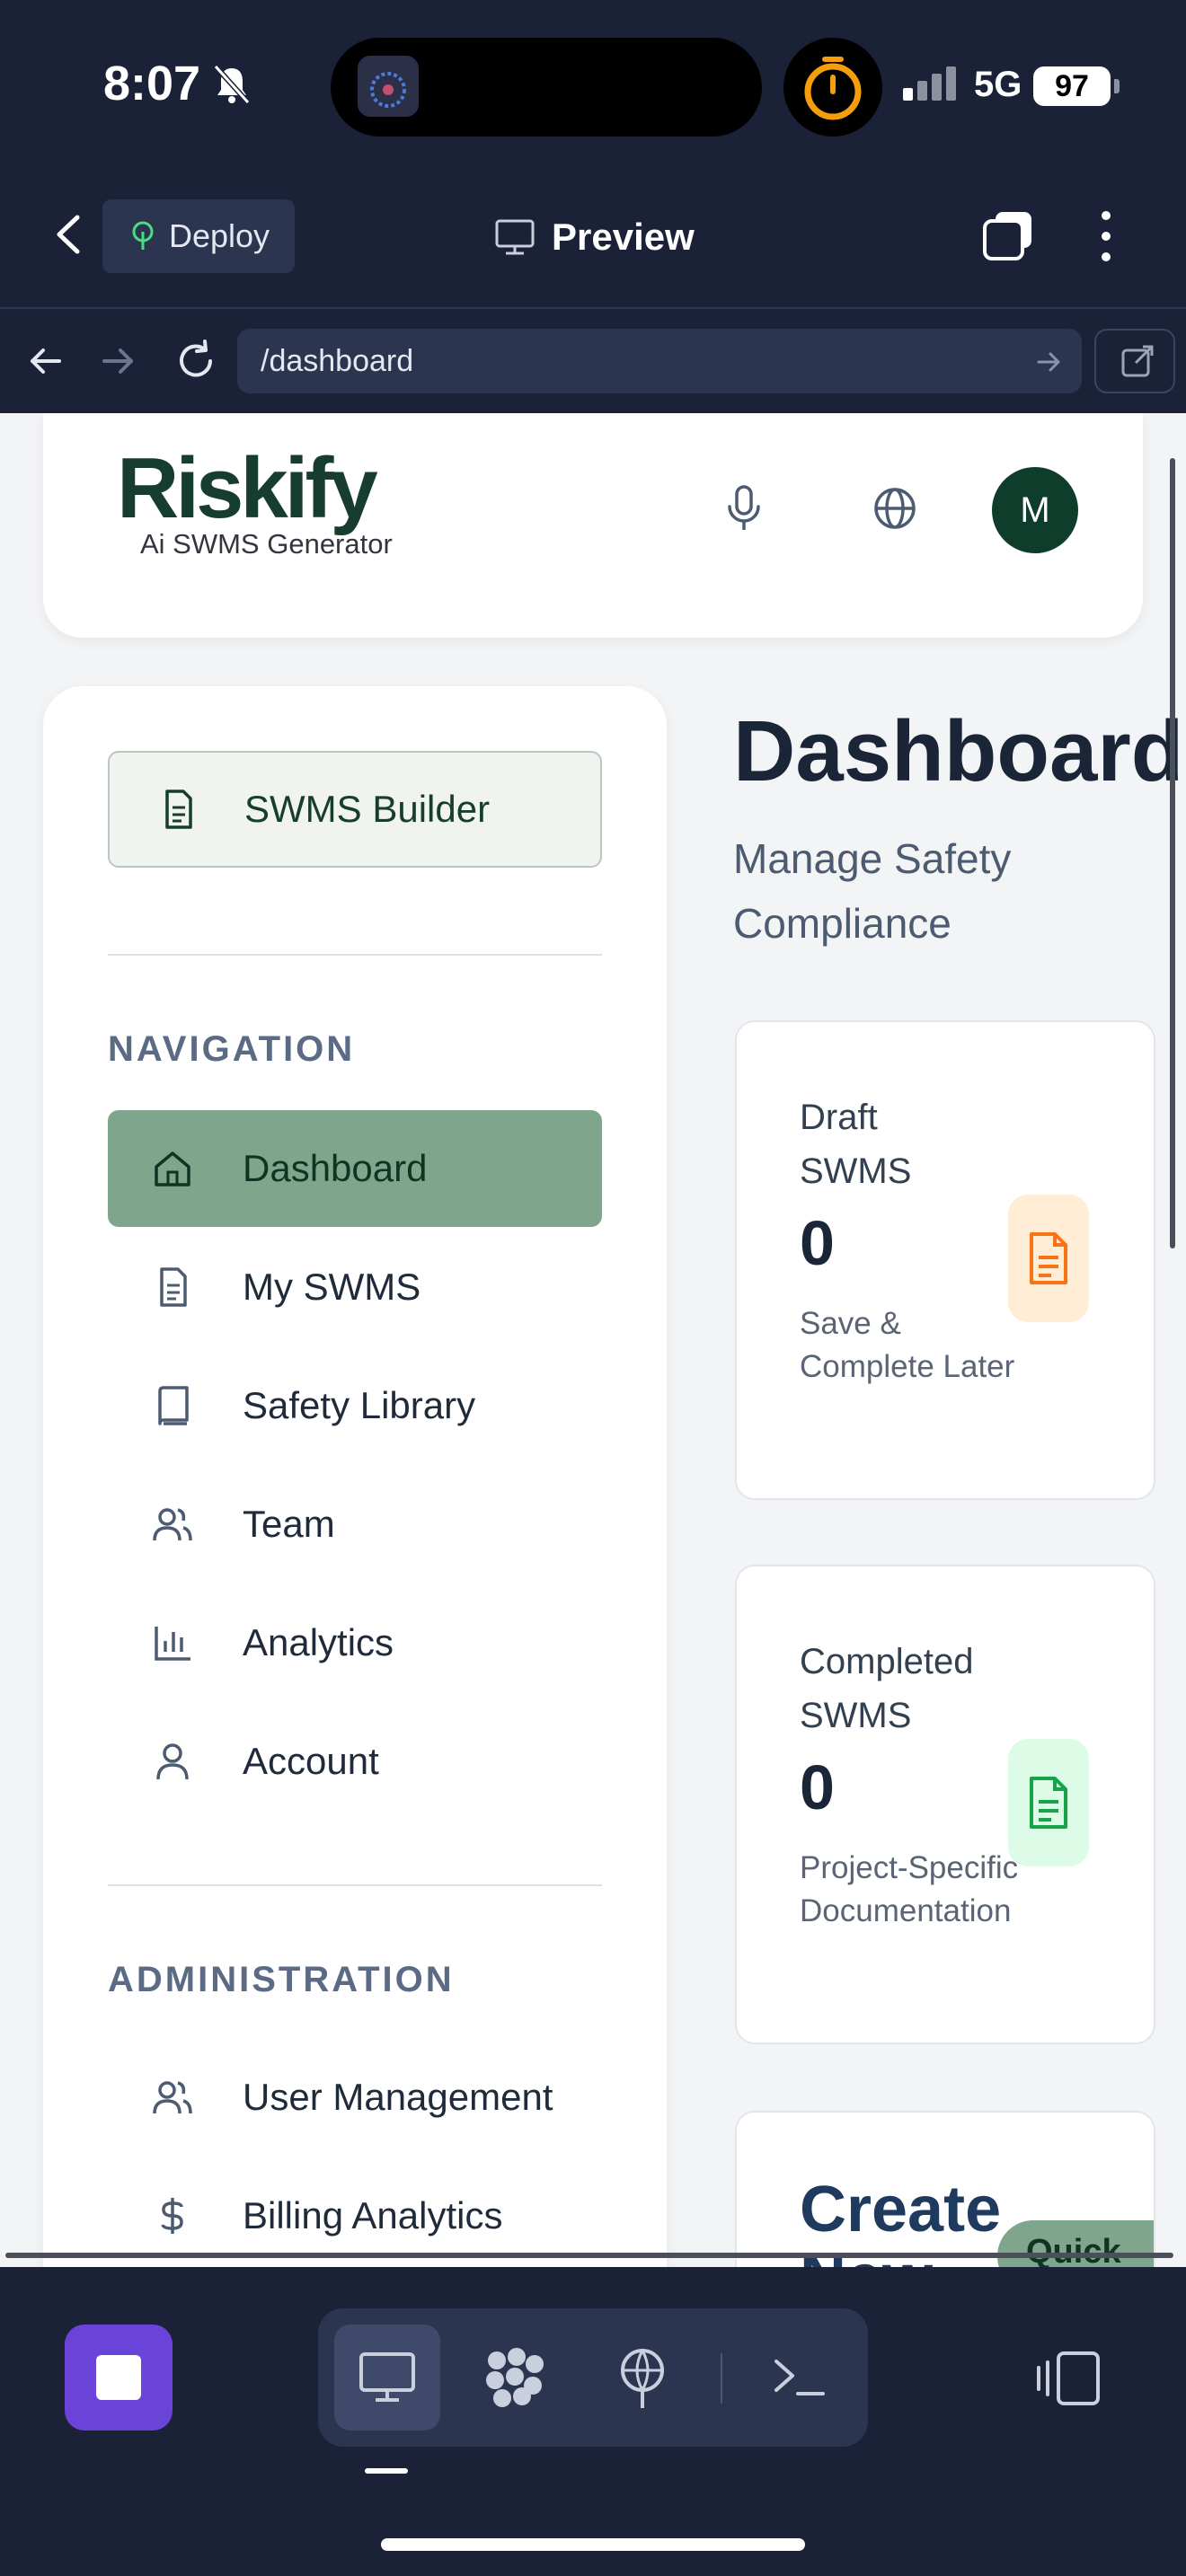  What do you see at coordinates (232, 84) in the screenshot?
I see `bell-muted-icon` at bounding box center [232, 84].